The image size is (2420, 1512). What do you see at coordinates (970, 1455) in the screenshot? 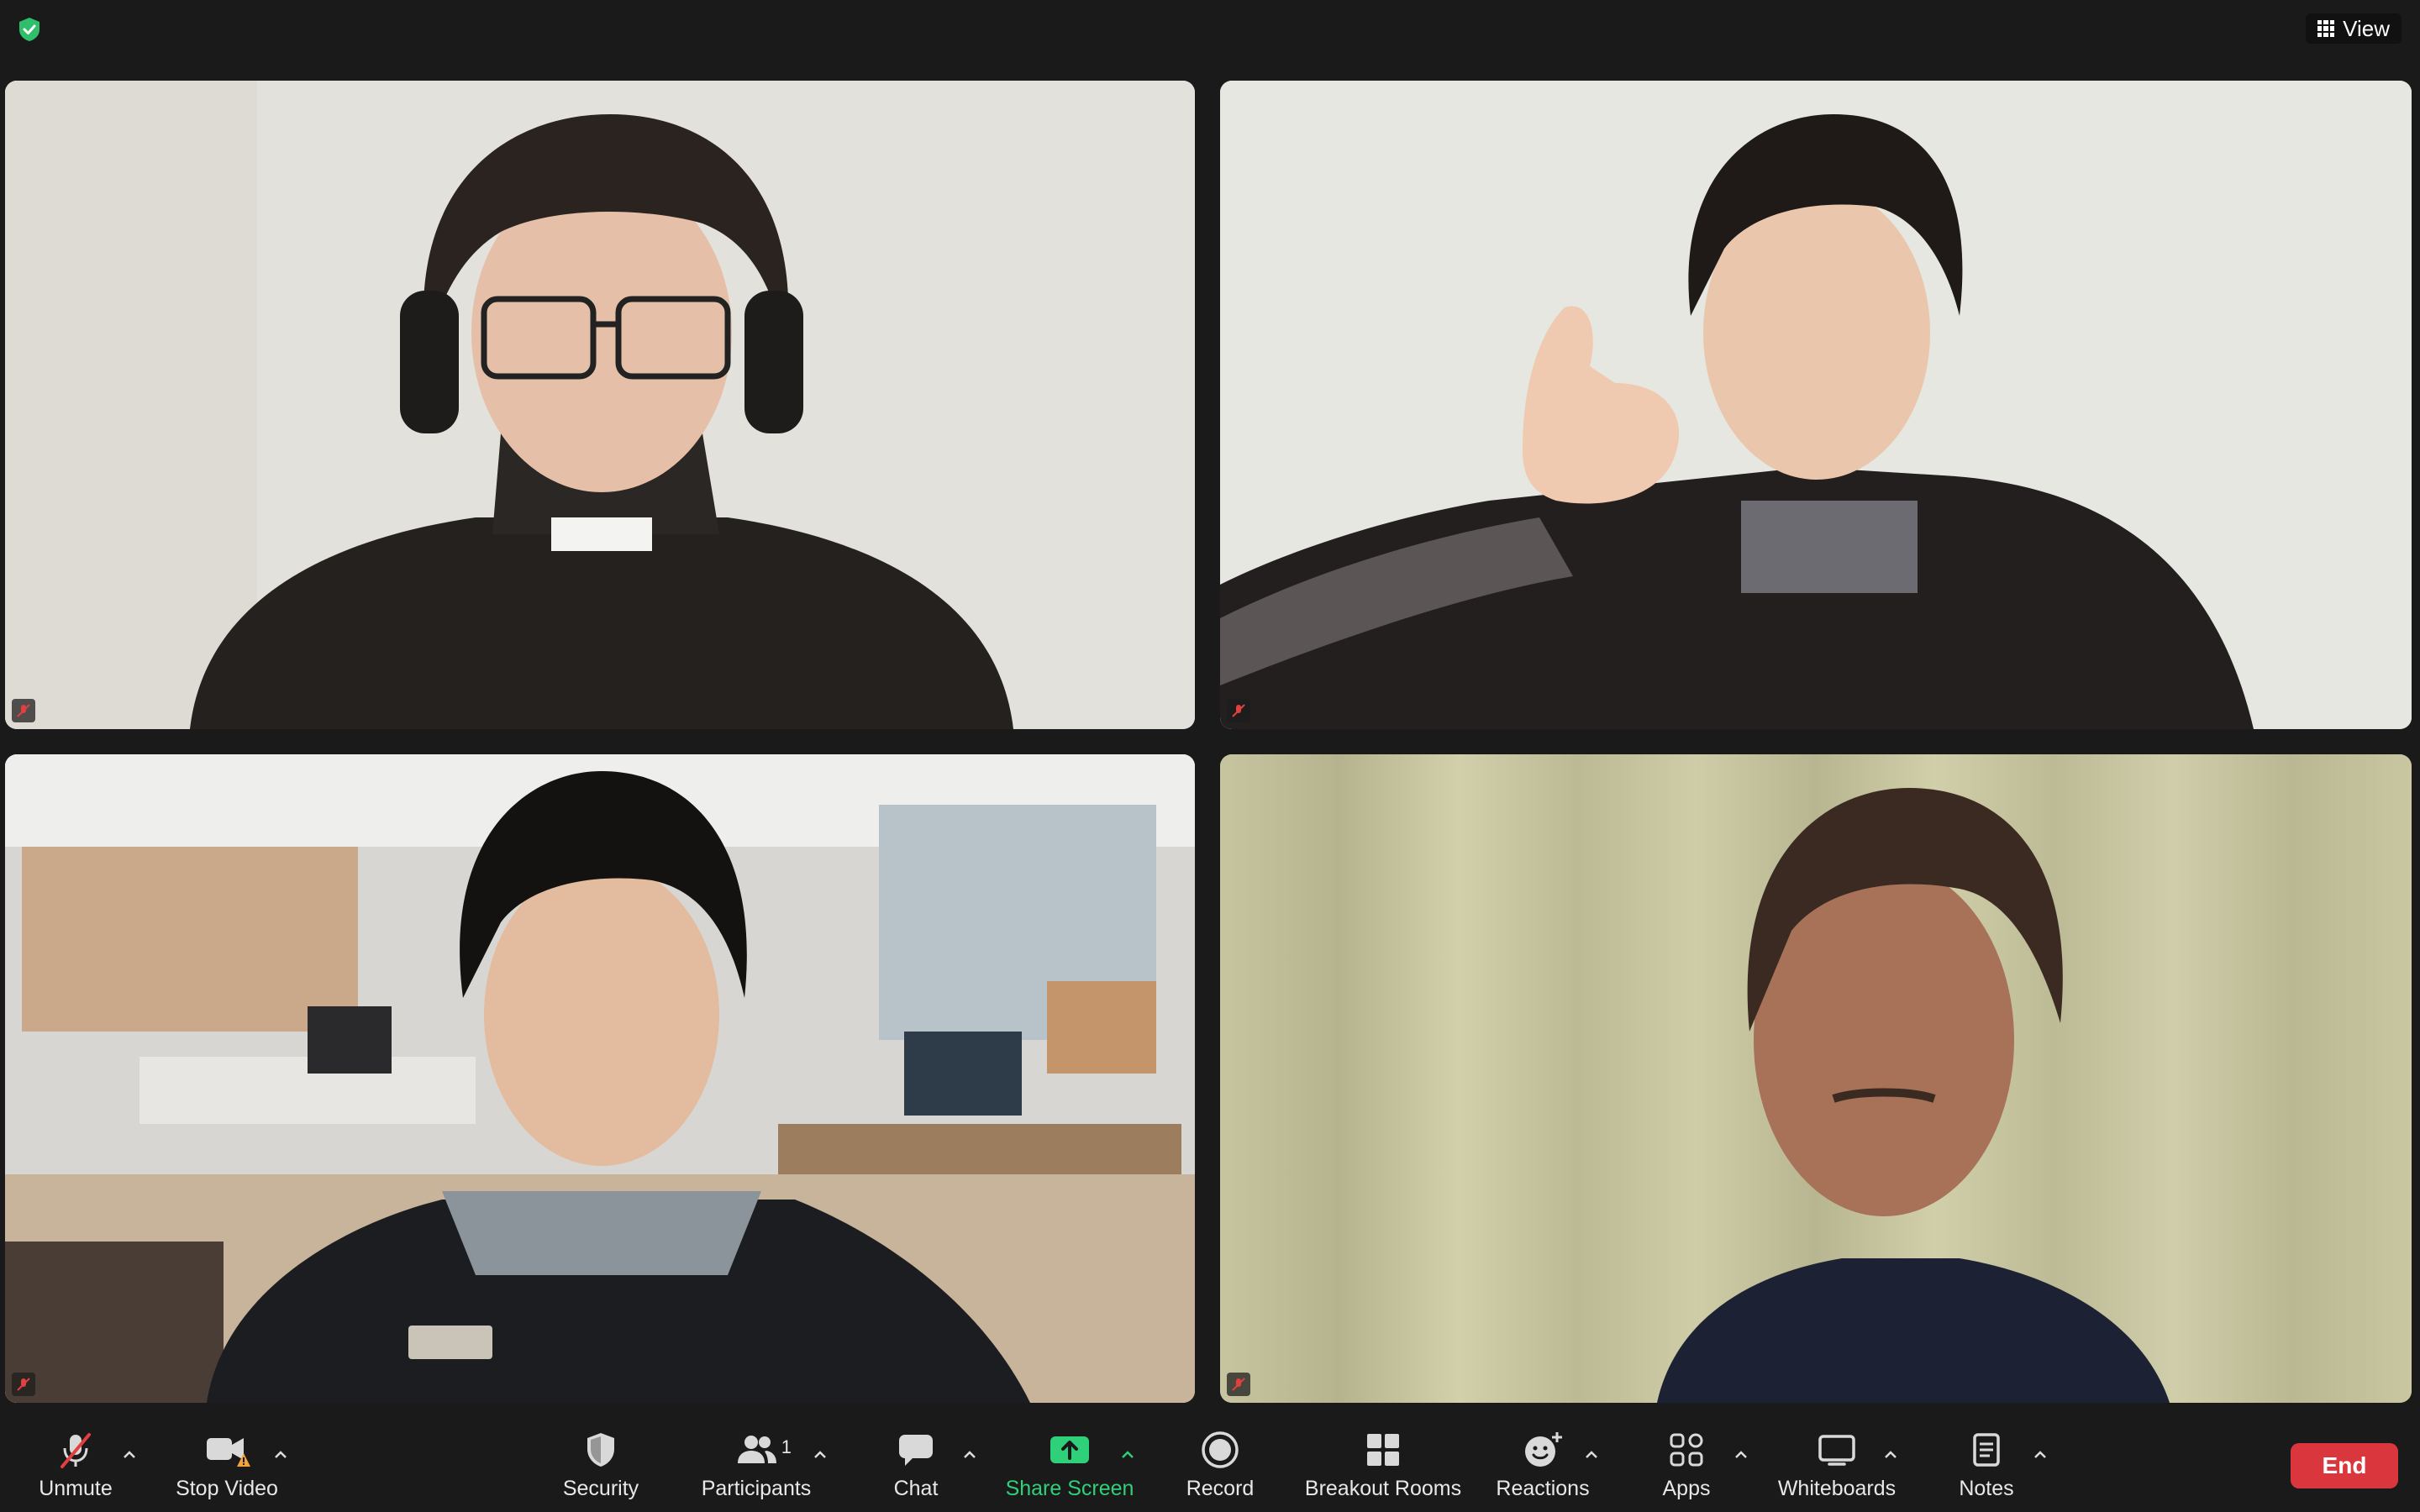
I see `chat-options-caret-icon` at bounding box center [970, 1455].